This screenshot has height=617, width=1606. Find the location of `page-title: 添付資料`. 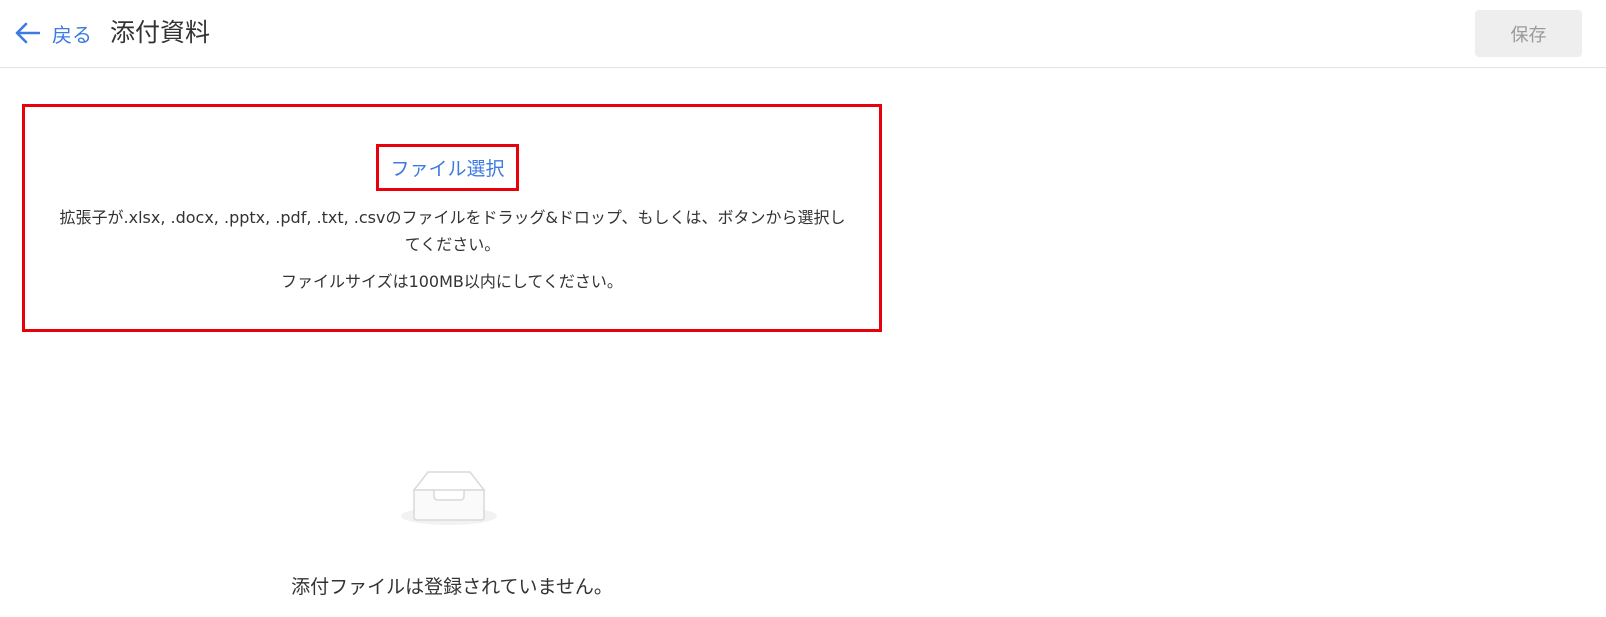

page-title: 添付資料 is located at coordinates (160, 32).